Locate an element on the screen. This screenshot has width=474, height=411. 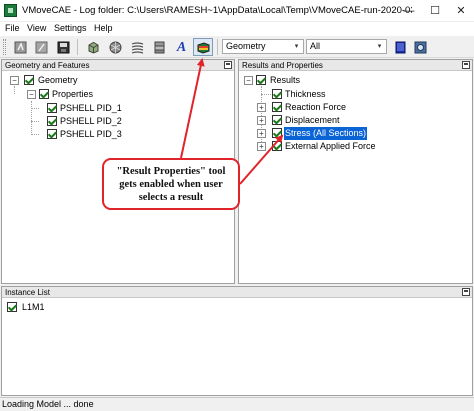
pshell-pid-2-checkbox is located at coordinates (52, 121).